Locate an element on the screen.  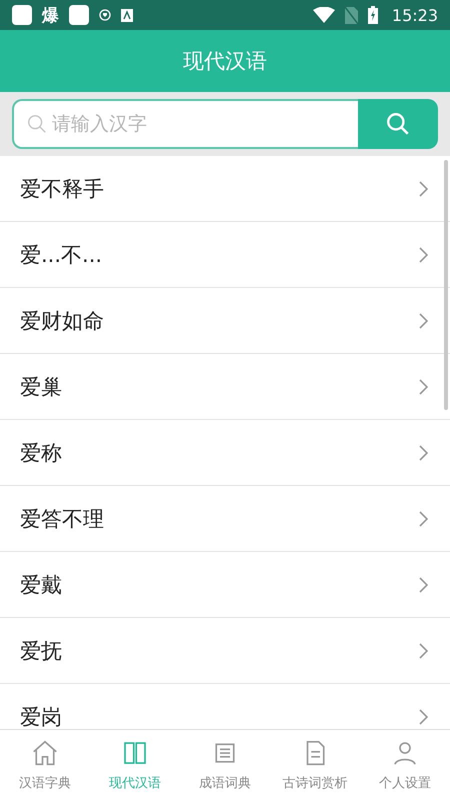
wifi-icon is located at coordinates (323, 15).